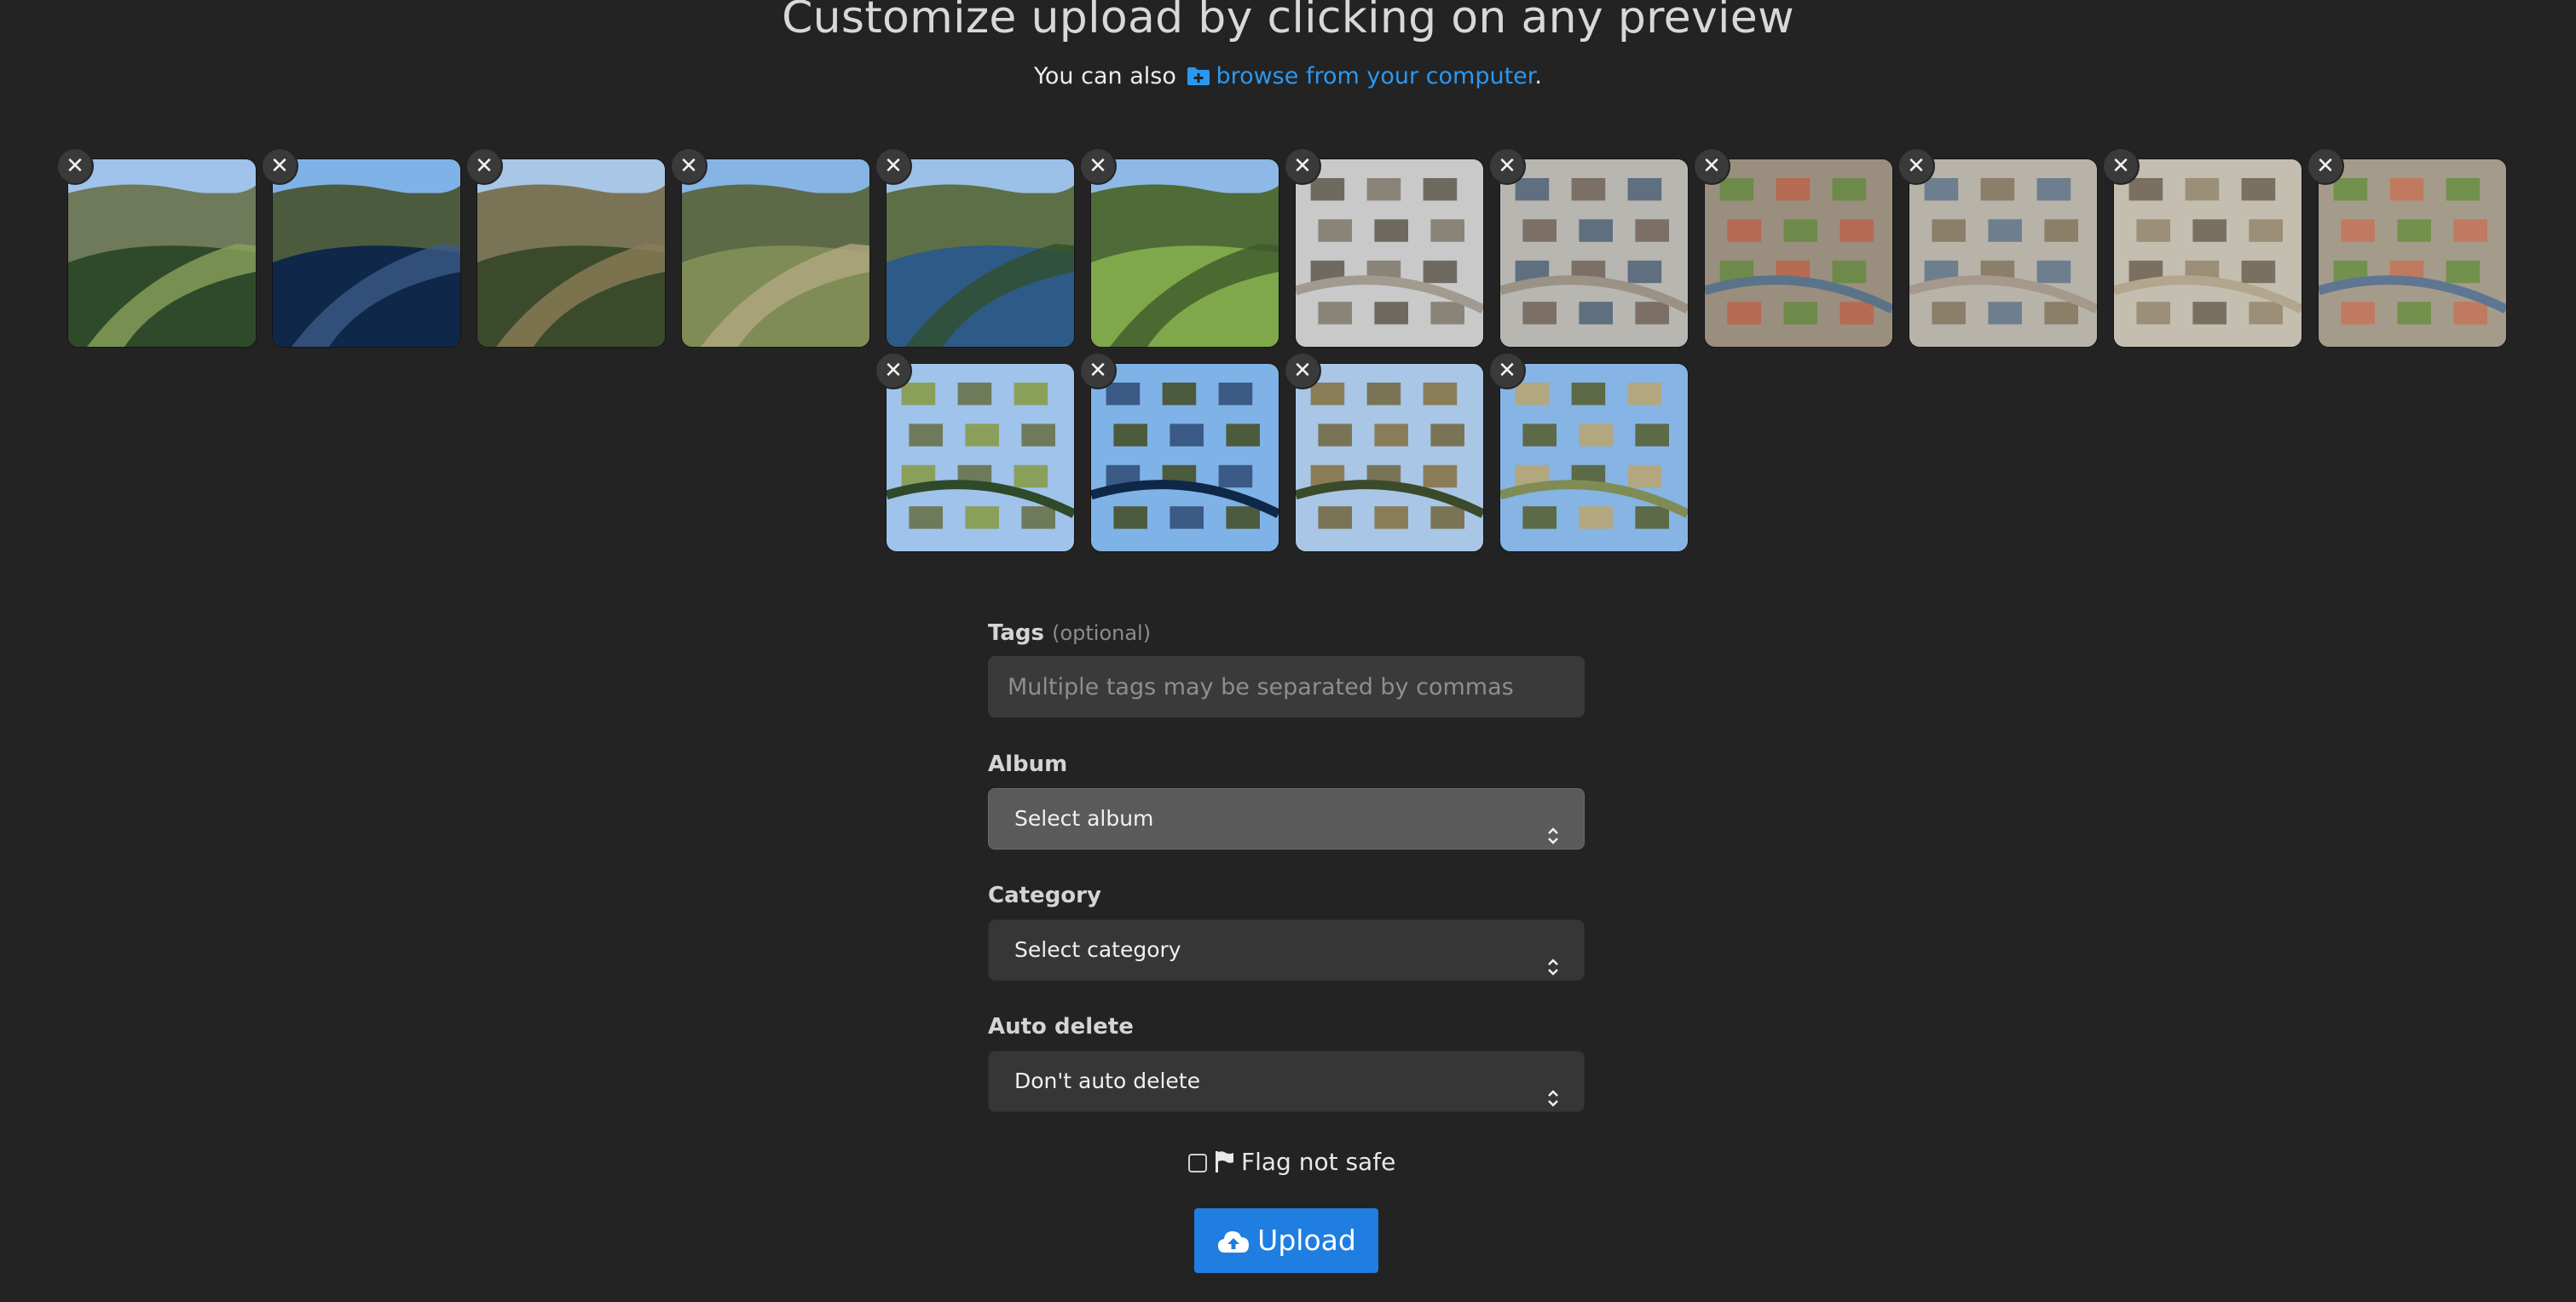 The width and height of the screenshot is (2576, 1302). What do you see at coordinates (1198, 79) in the screenshot?
I see `folder-plus-icon` at bounding box center [1198, 79].